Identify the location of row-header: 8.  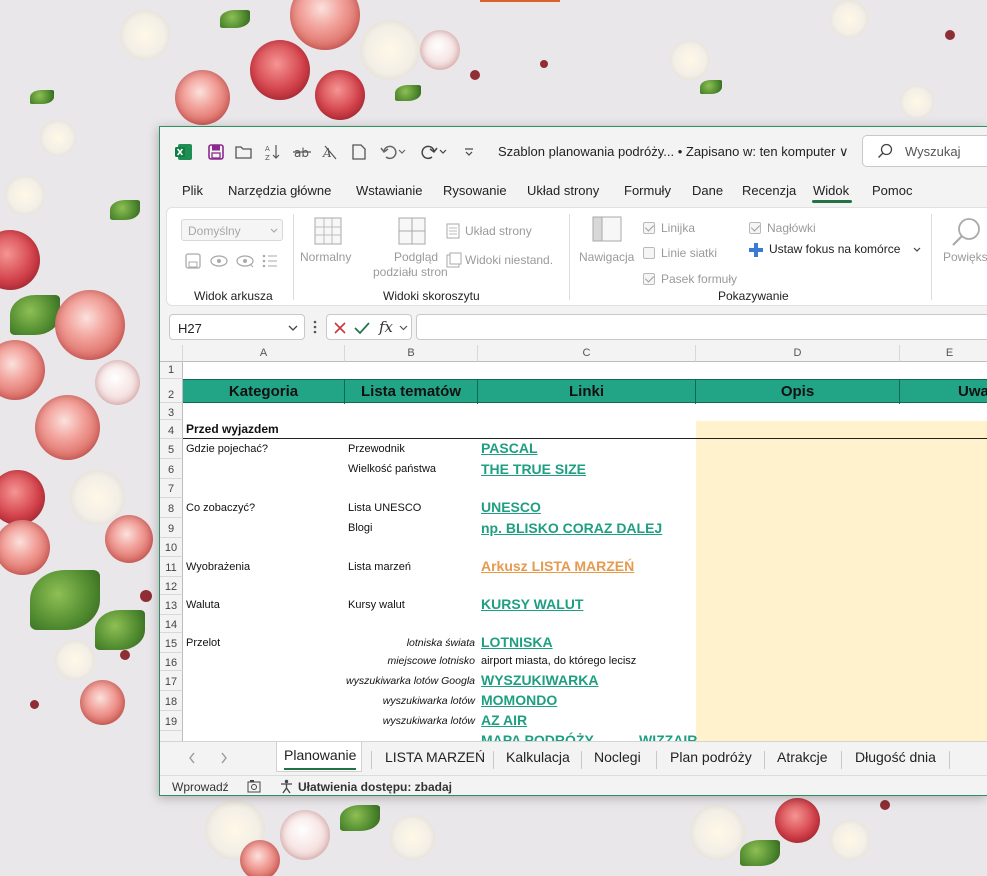
(171, 508).